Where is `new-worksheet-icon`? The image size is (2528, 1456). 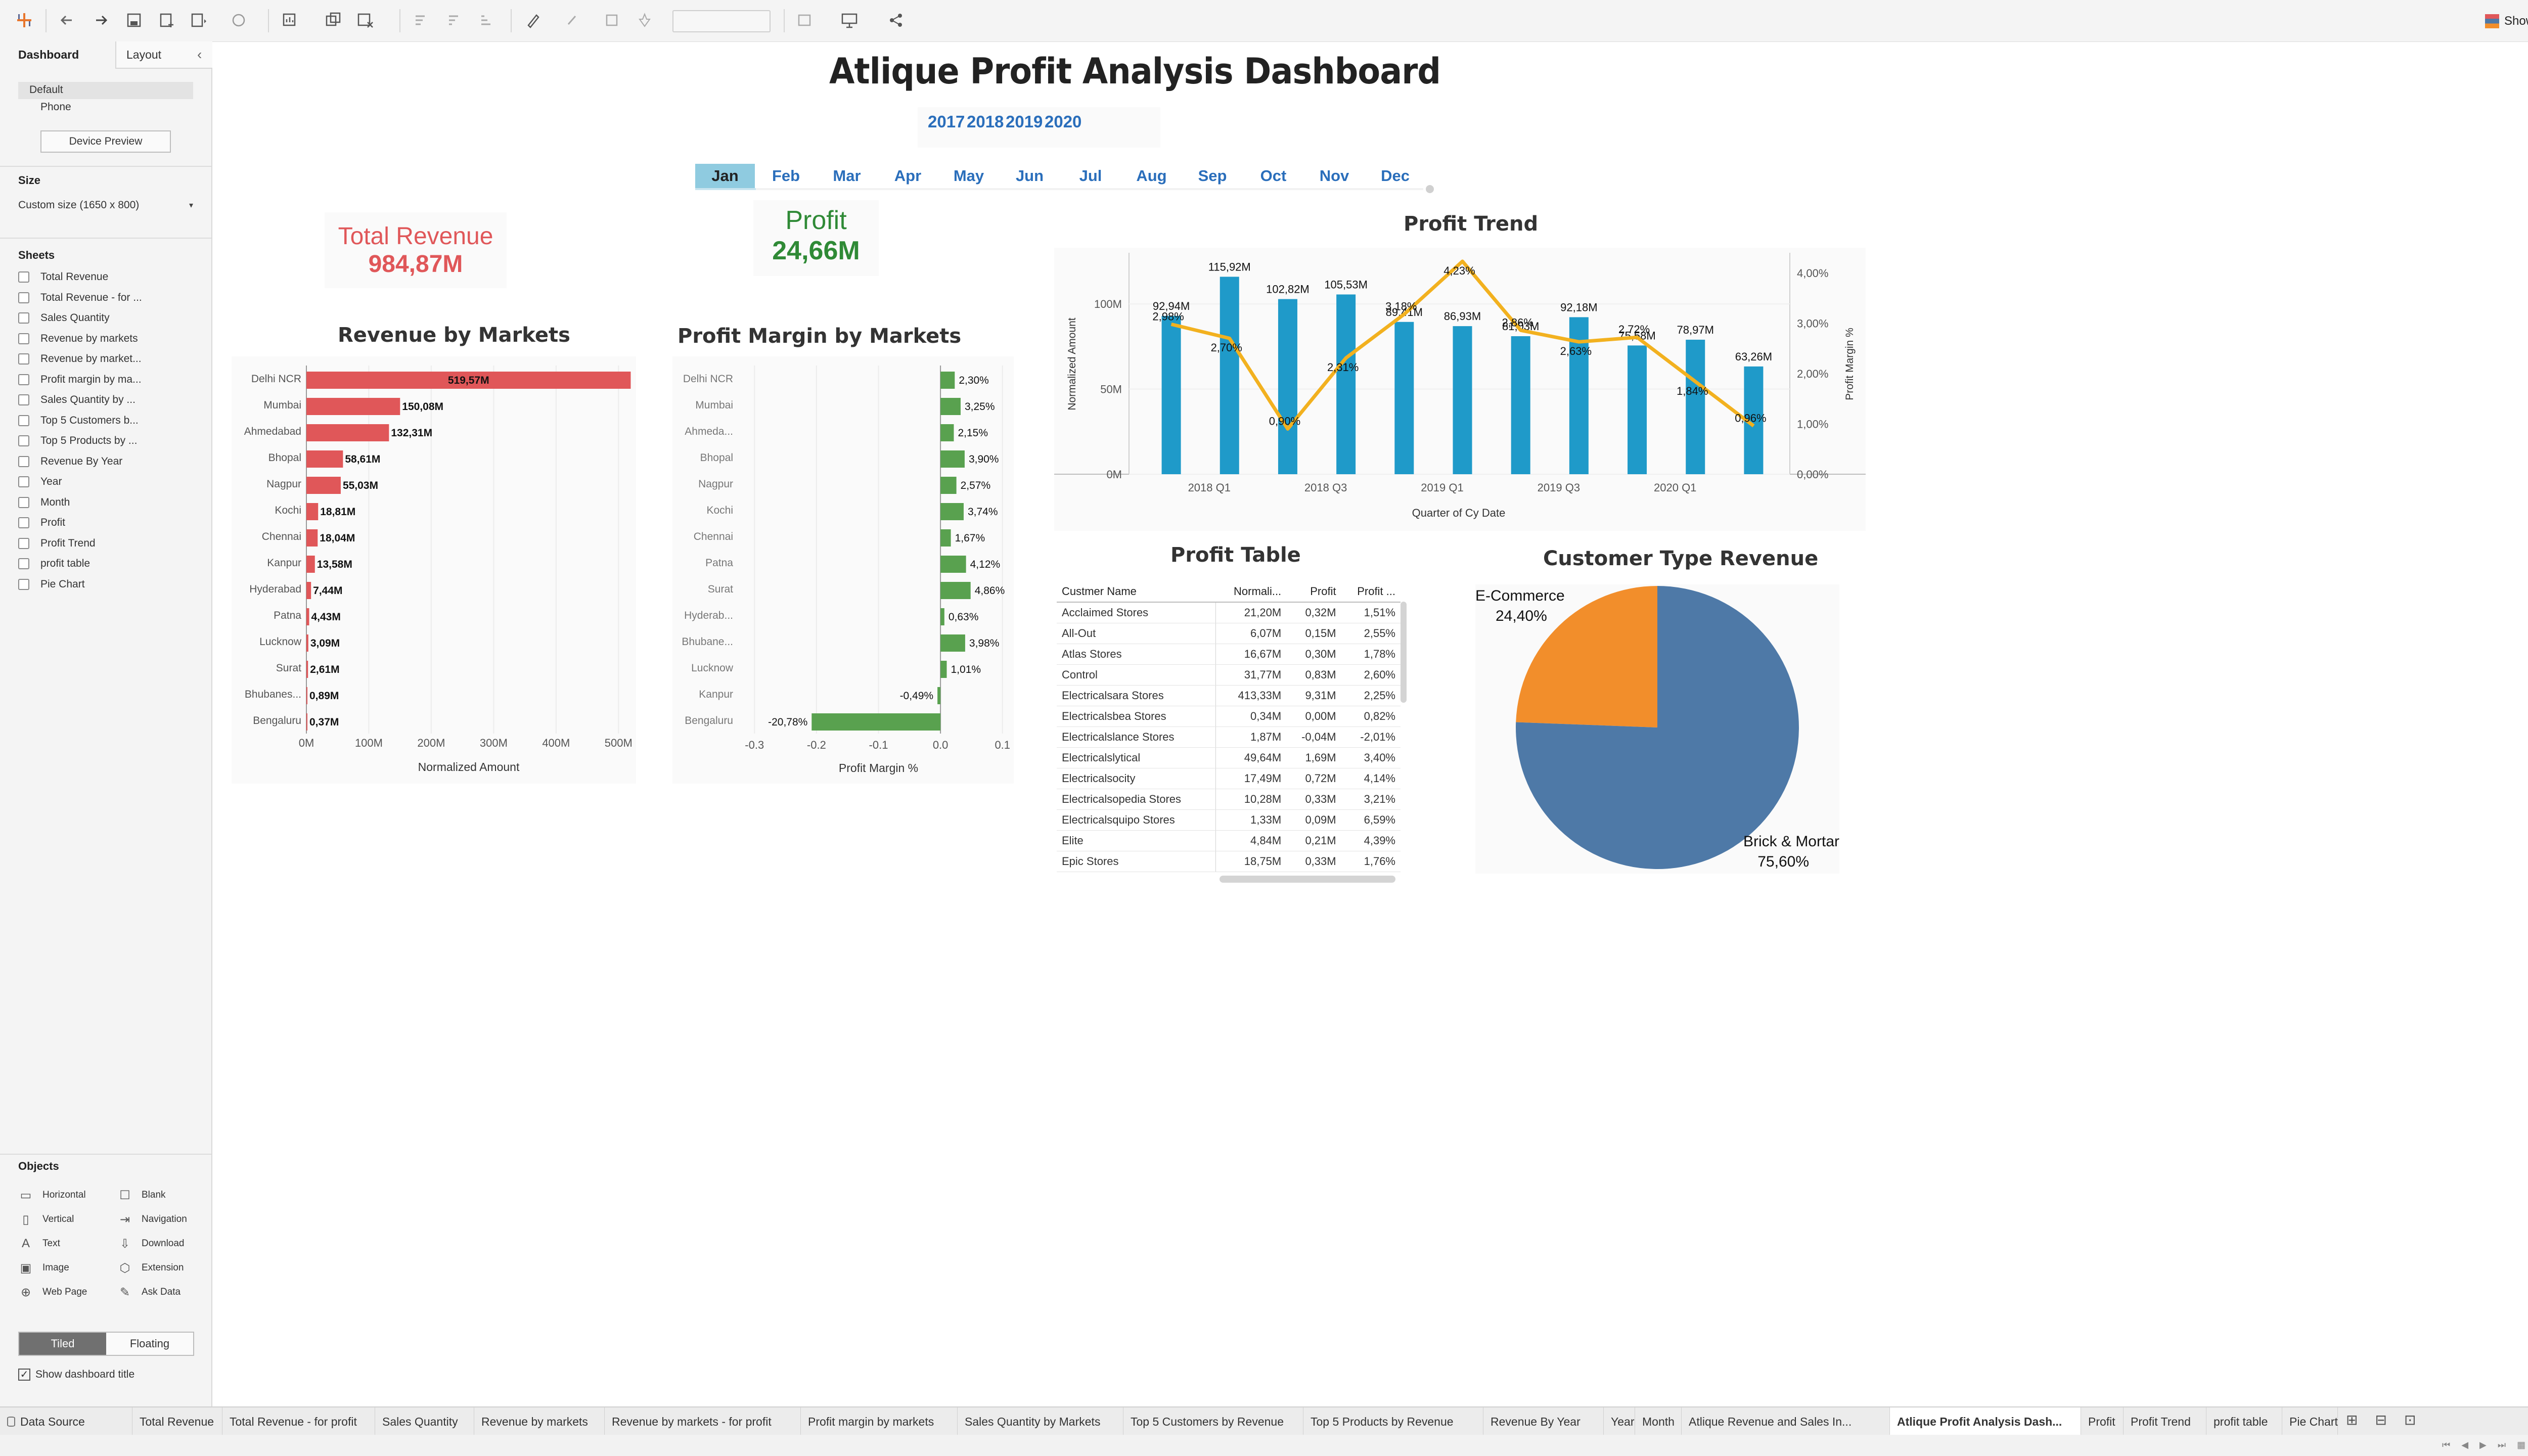
new-worksheet-icon is located at coordinates (291, 20).